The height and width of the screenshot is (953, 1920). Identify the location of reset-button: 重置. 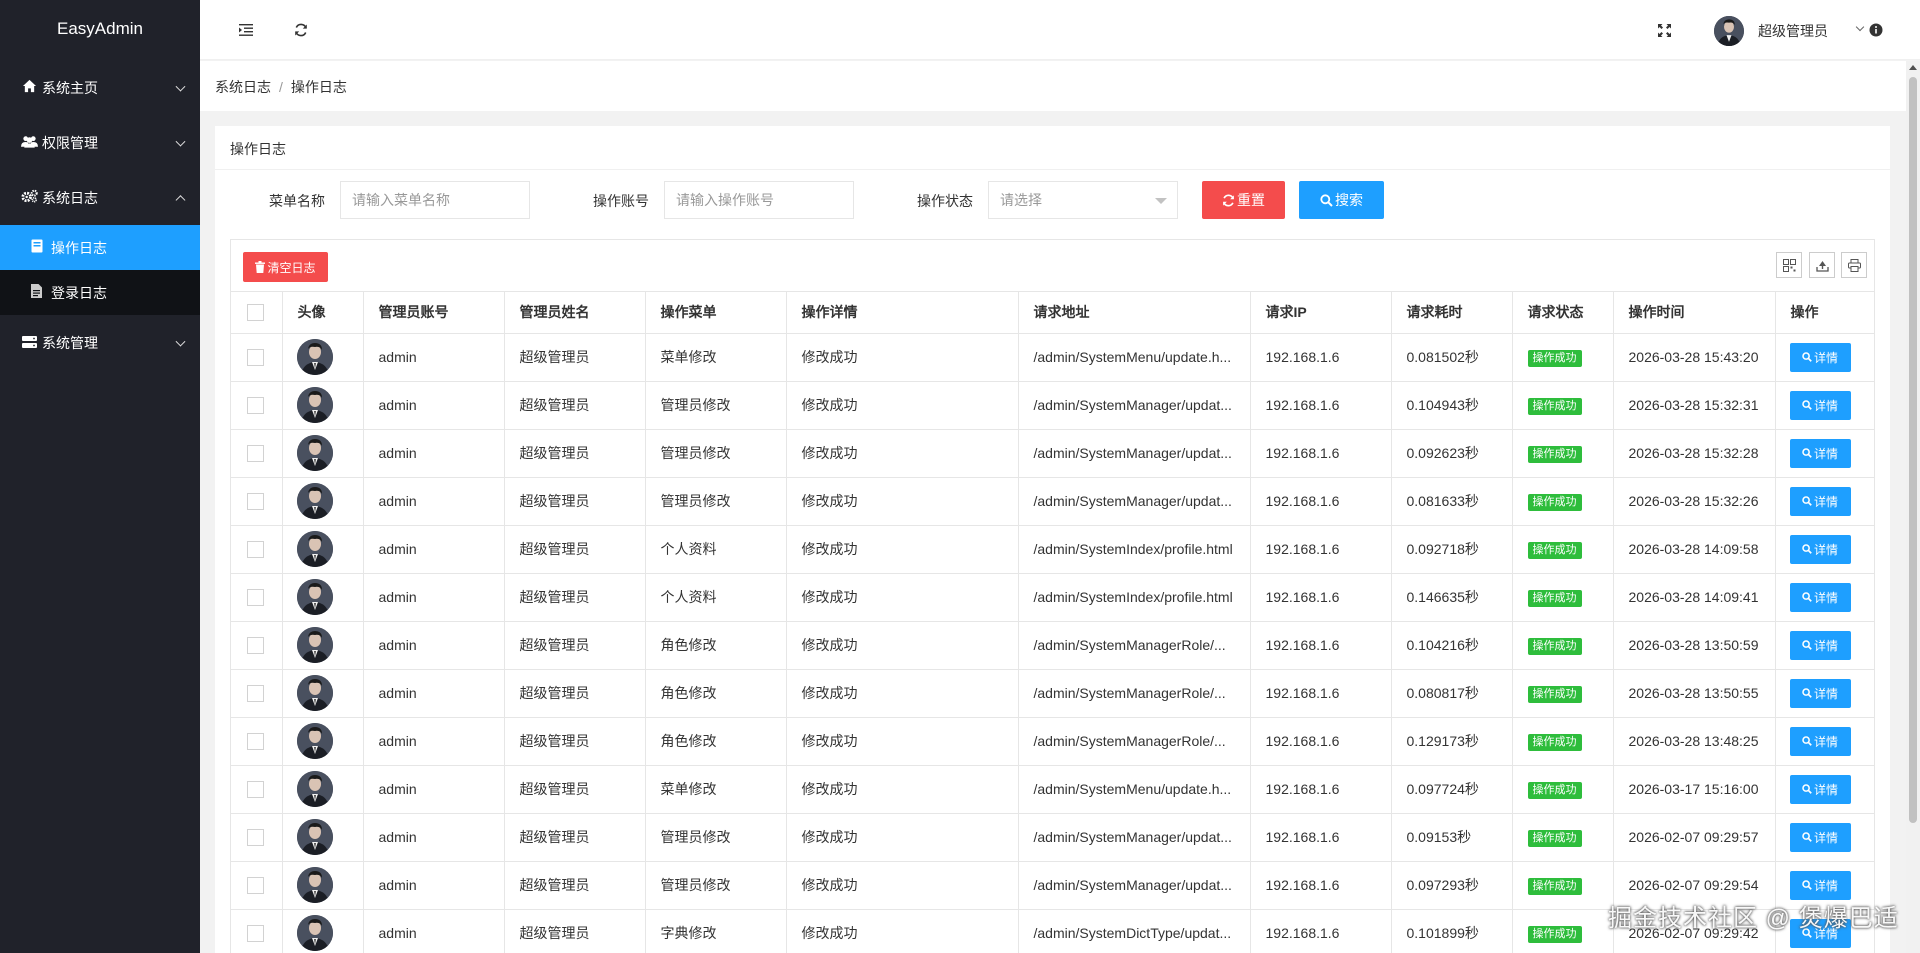
(1243, 200).